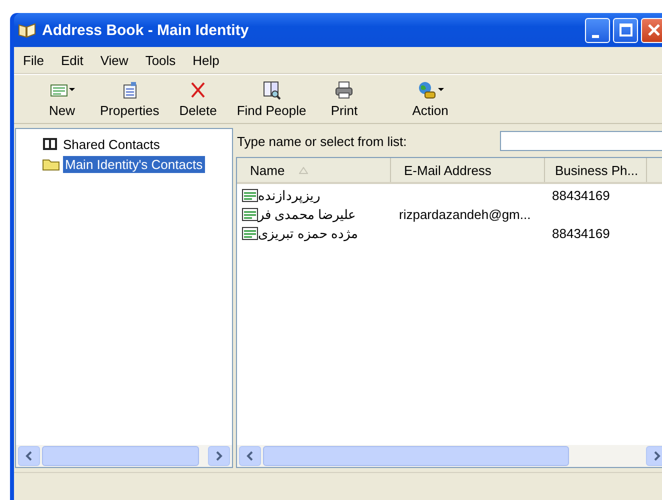 The width and height of the screenshot is (662, 500). What do you see at coordinates (129, 90) in the screenshot?
I see `properties-icon` at bounding box center [129, 90].